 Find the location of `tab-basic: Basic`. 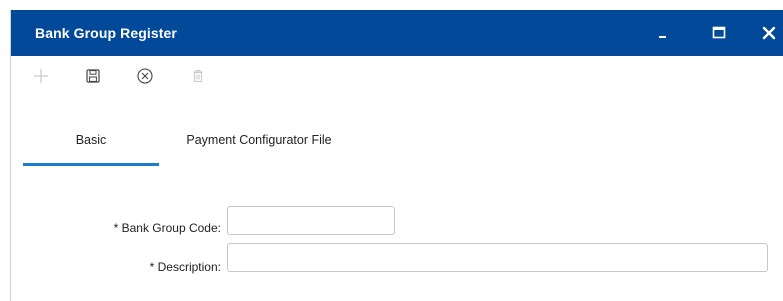

tab-basic: Basic is located at coordinates (91, 144).